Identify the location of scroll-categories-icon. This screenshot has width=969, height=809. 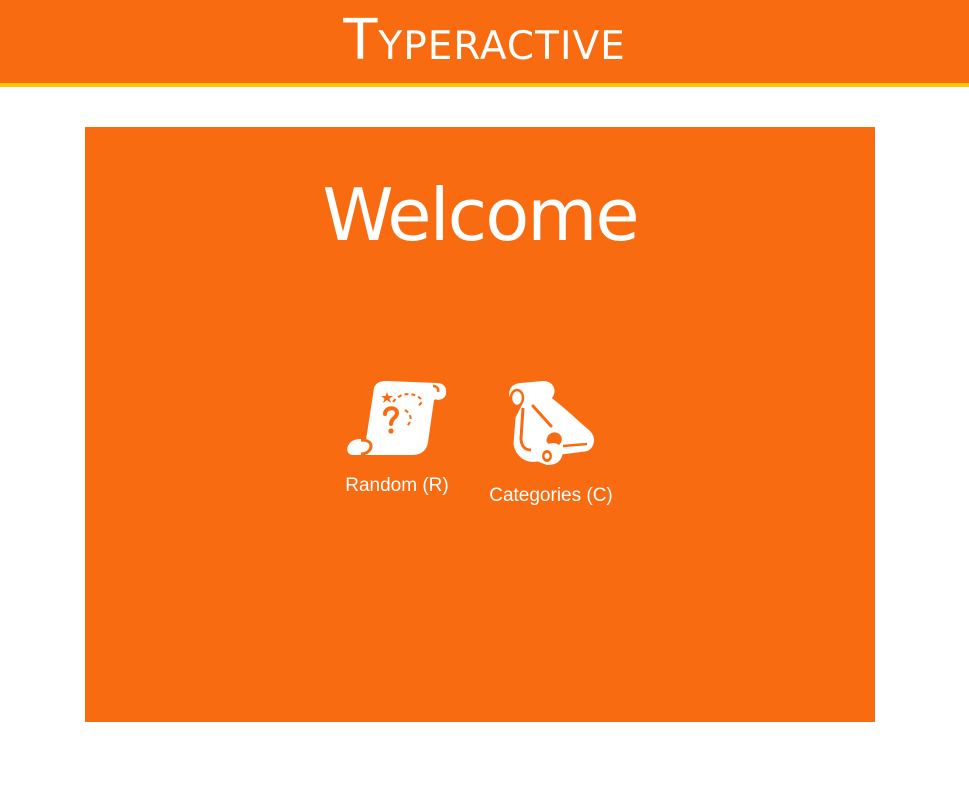
(551, 423).